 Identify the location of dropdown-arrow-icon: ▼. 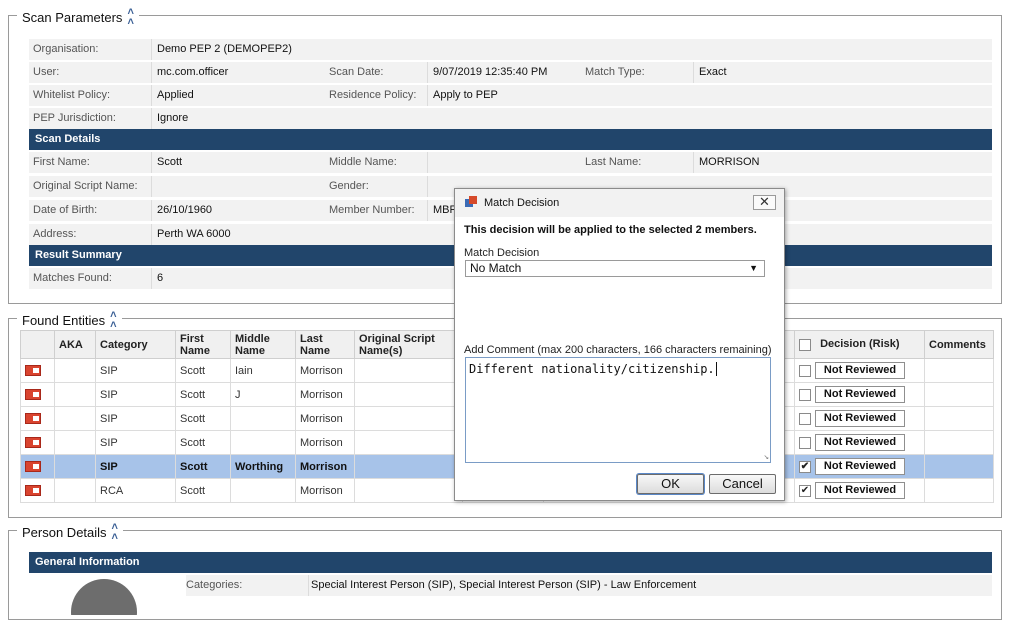
(753, 268).